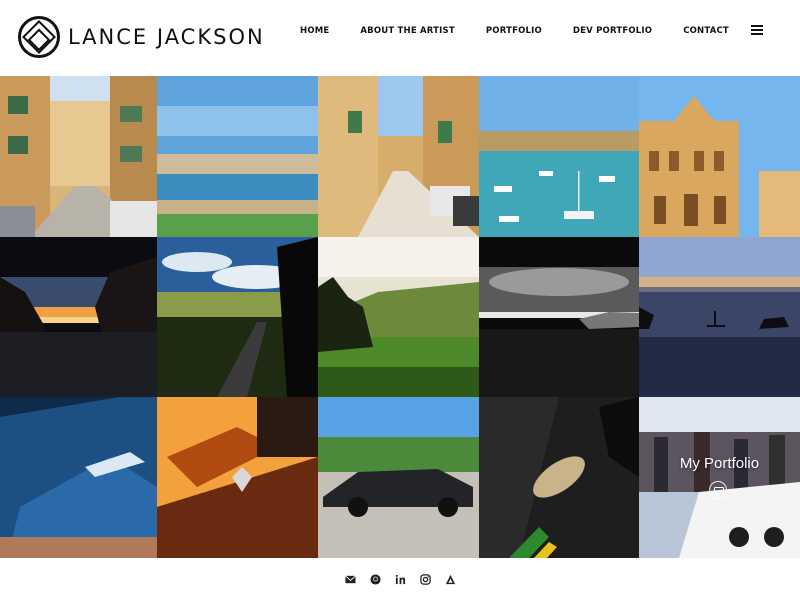 Image resolution: width=800 pixels, height=600 pixels. I want to click on hamburger-menu-icon, so click(757, 30).